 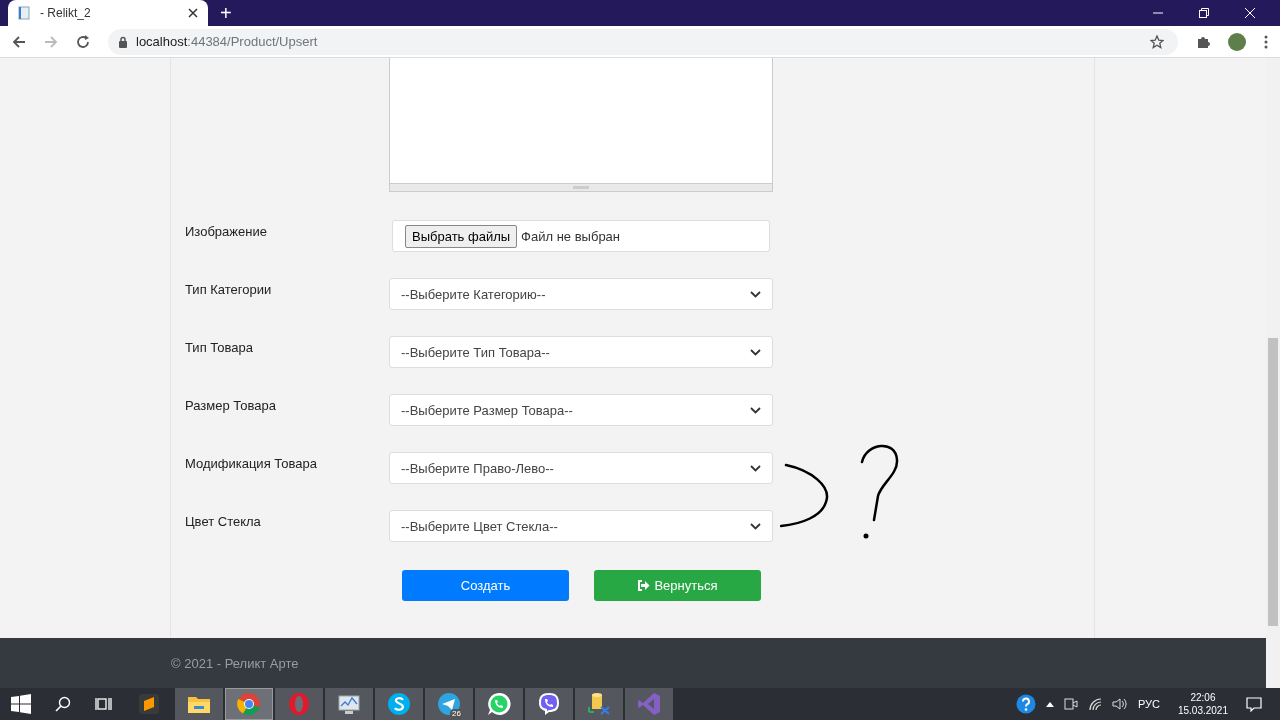 What do you see at coordinates (649, 704) in the screenshot?
I see `ribbon-icon` at bounding box center [649, 704].